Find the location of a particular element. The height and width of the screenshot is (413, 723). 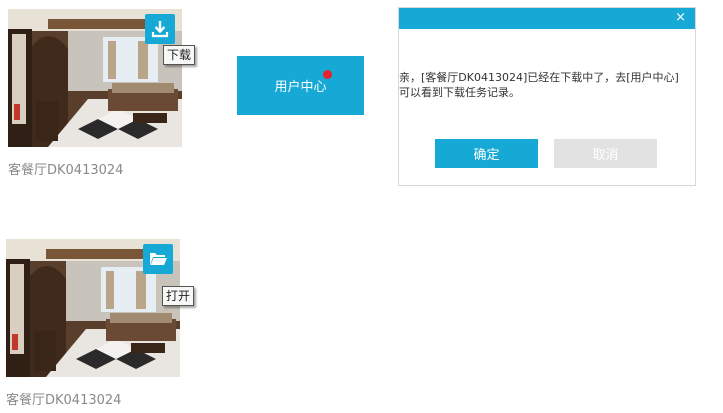

notification-dot-icon is located at coordinates (327, 74).